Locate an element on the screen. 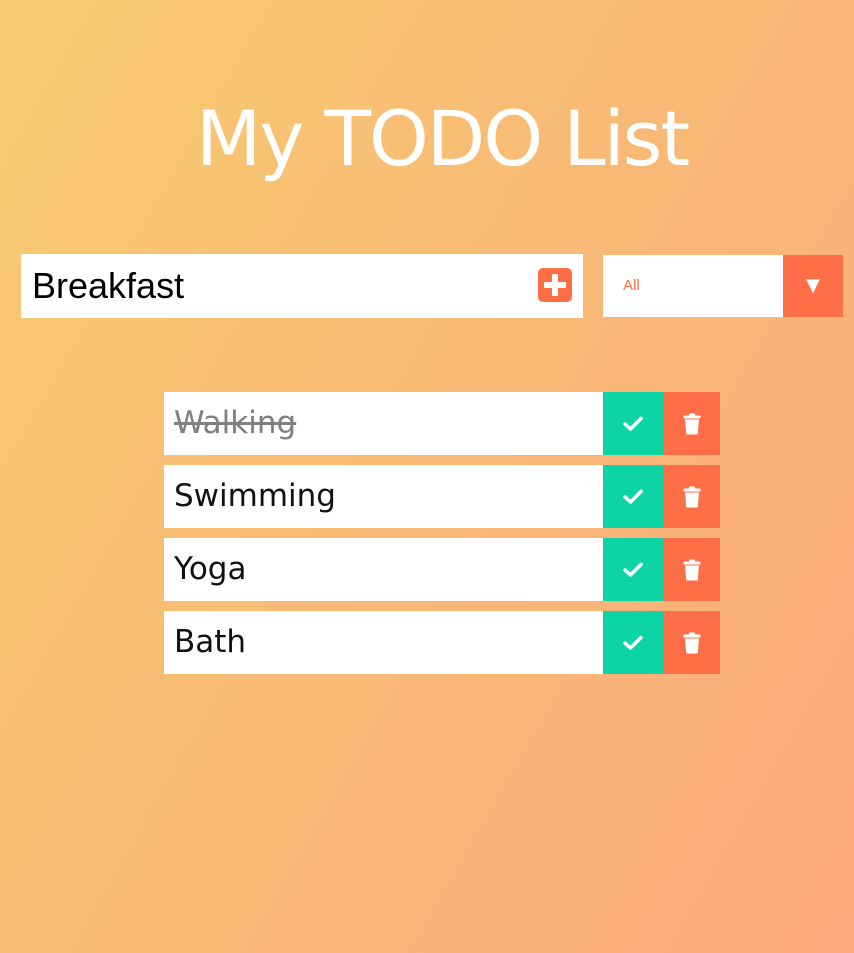  todo-item-text: Walking is located at coordinates (235, 423).